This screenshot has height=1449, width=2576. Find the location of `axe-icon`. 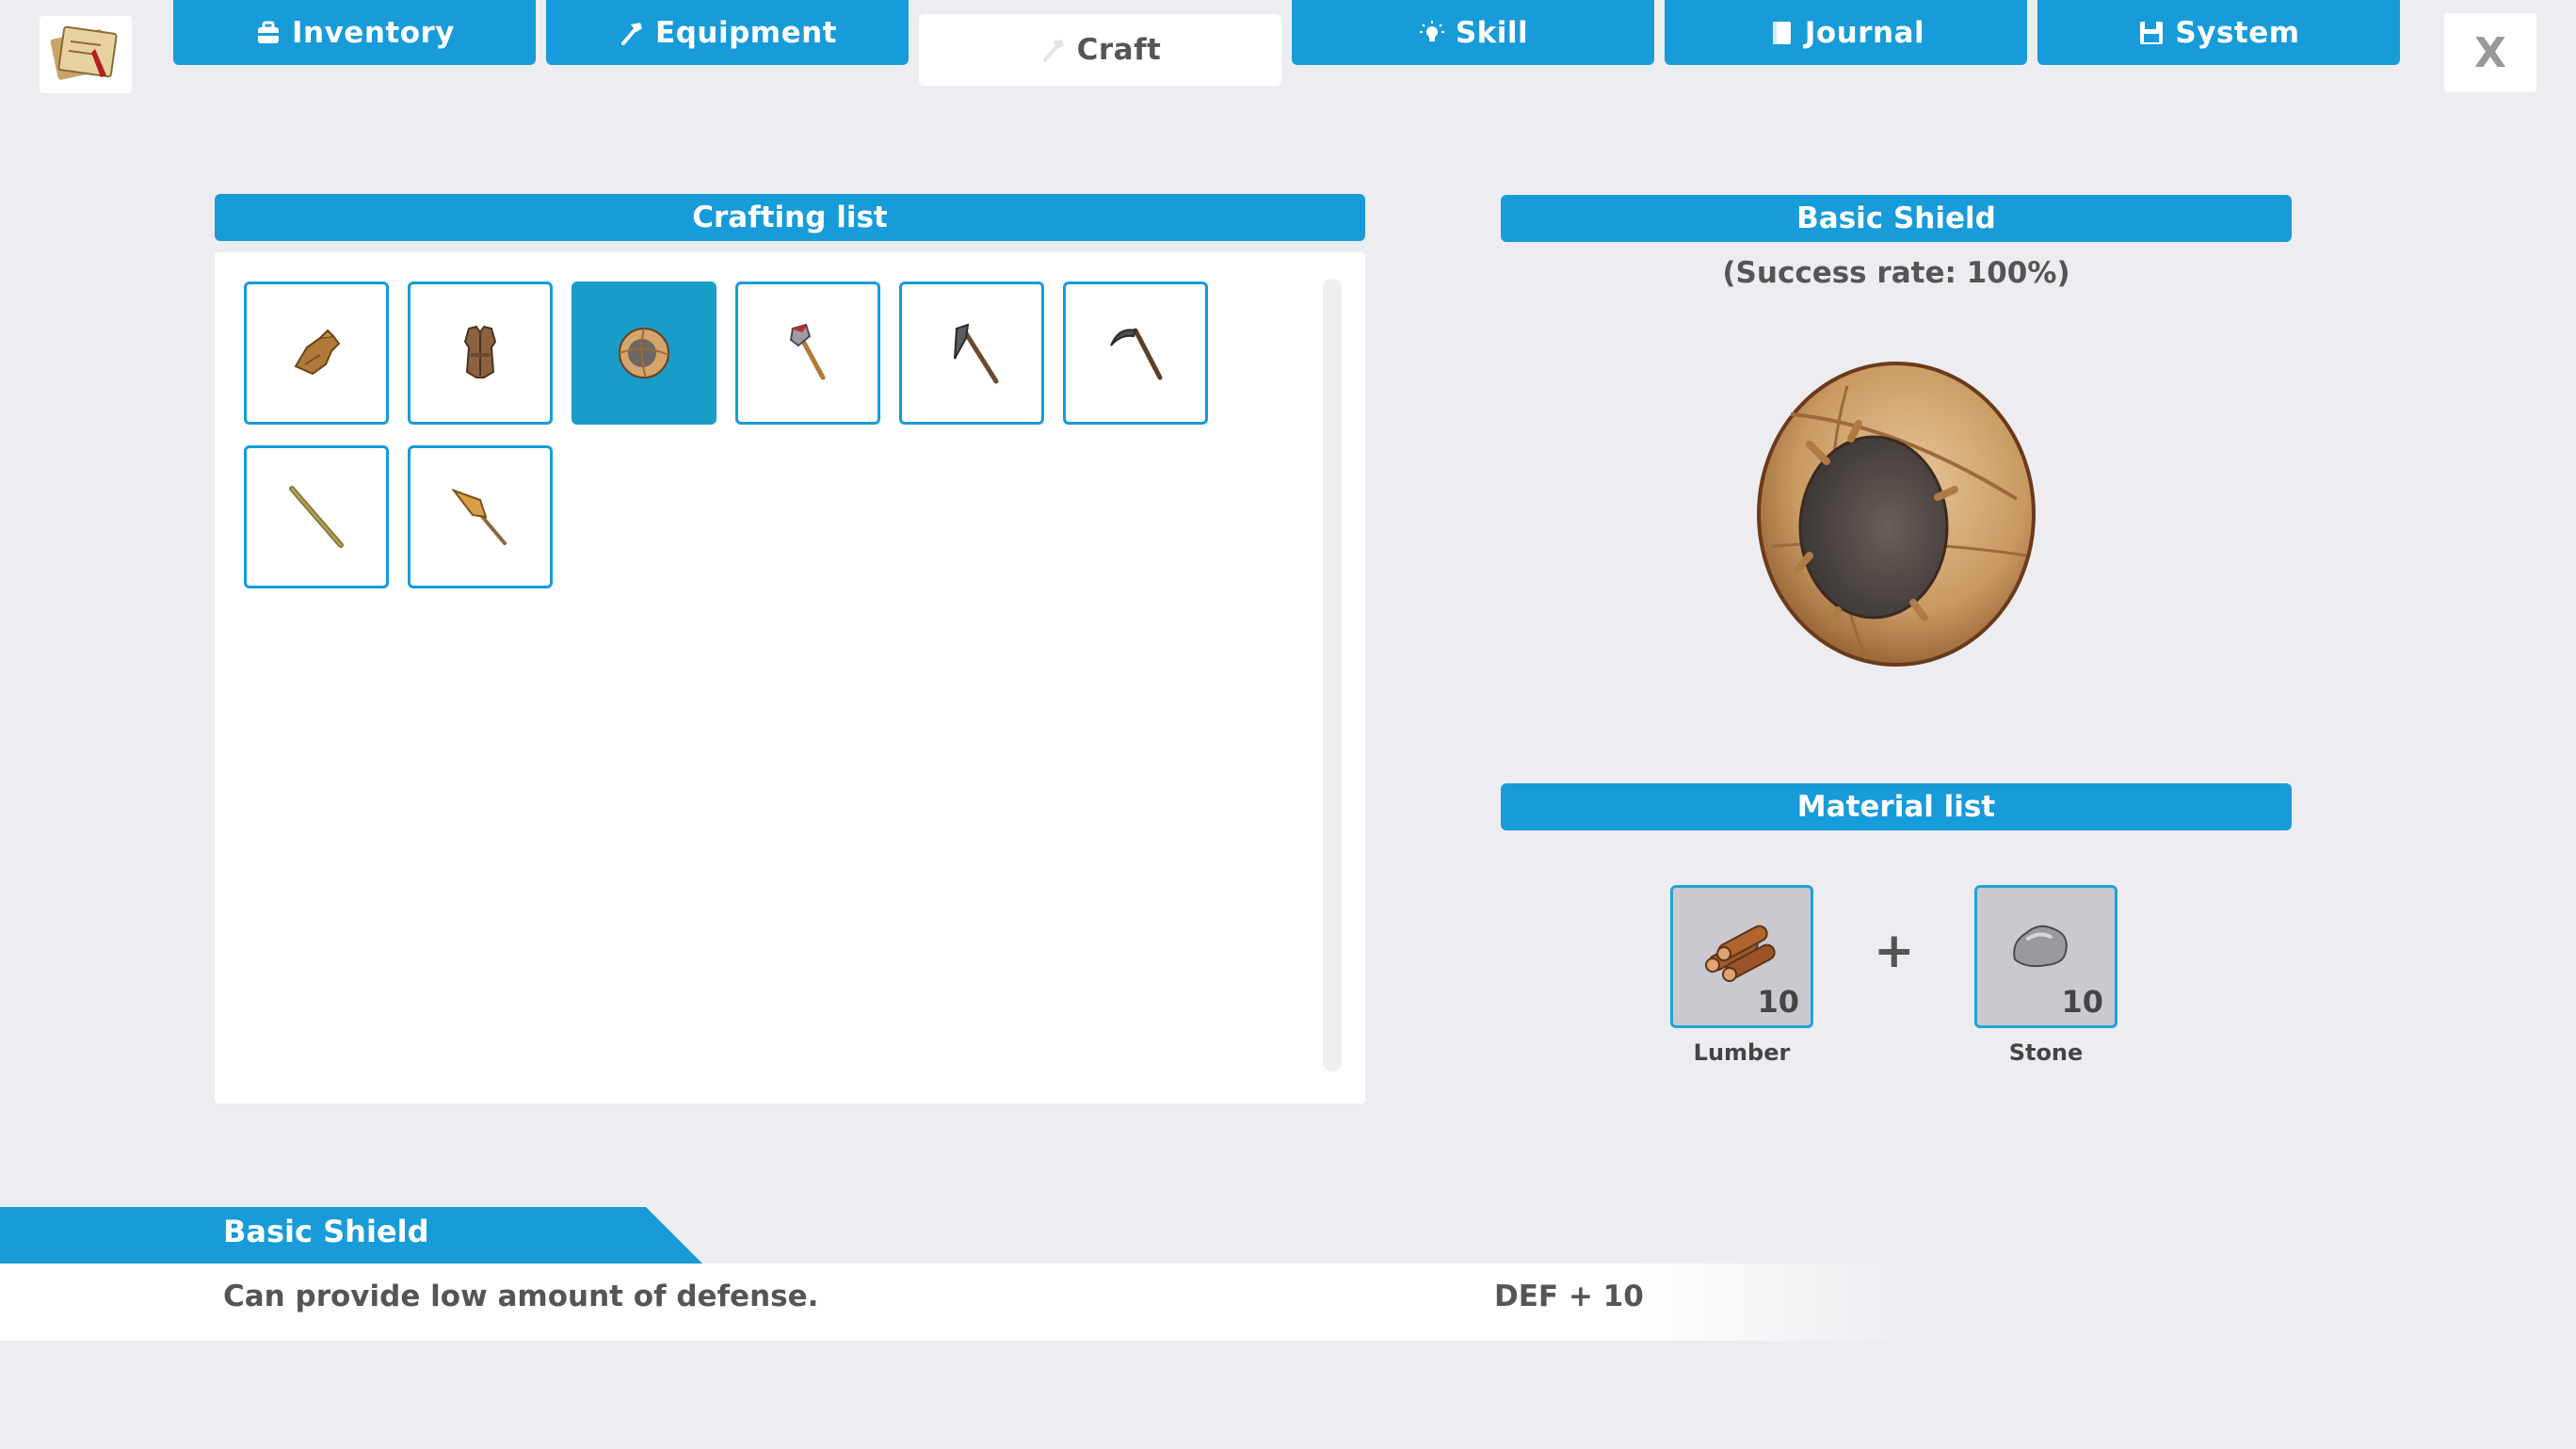

axe-icon is located at coordinates (807, 351).